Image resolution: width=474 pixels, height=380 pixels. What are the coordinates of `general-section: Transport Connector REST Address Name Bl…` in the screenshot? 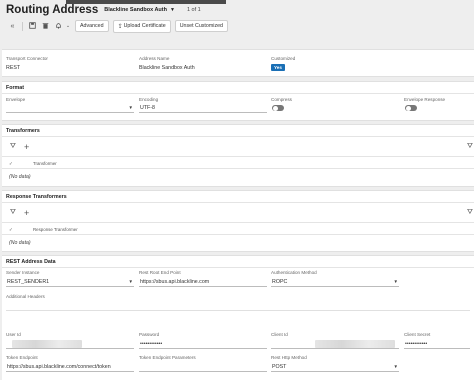 It's located at (238, 63).